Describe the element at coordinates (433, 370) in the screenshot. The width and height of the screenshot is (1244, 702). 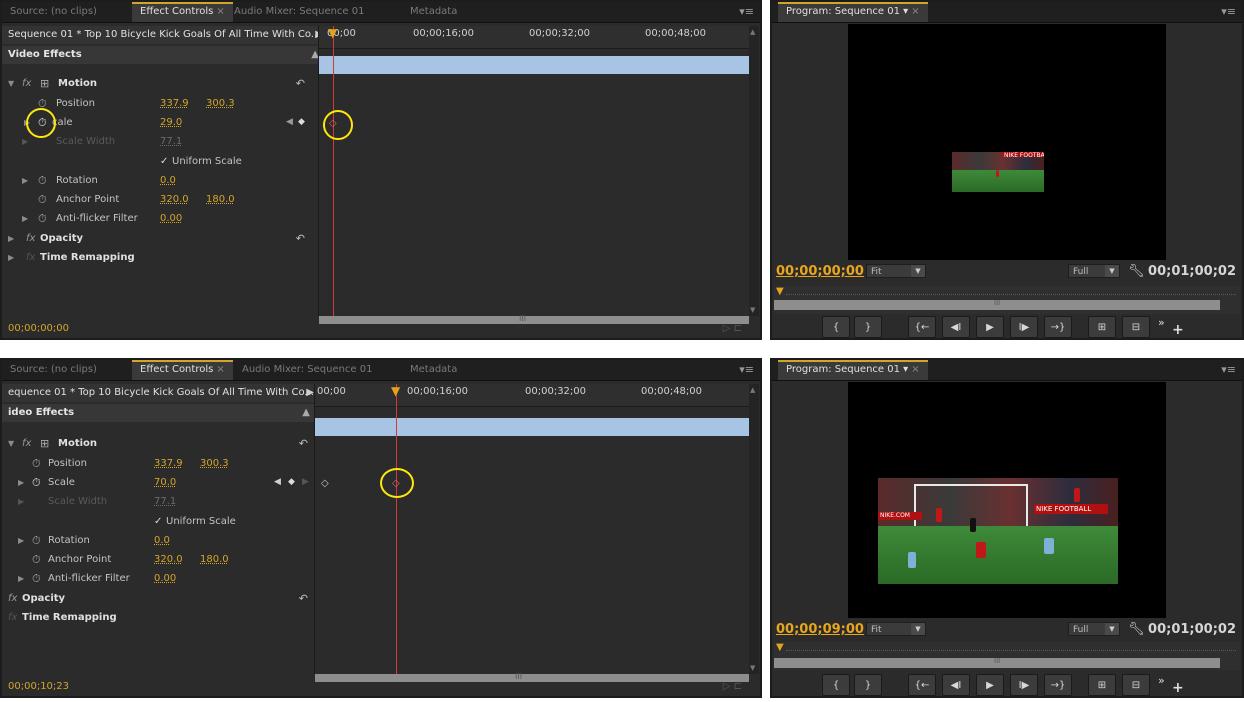
I see `tab-metadata: Metadata` at that location.